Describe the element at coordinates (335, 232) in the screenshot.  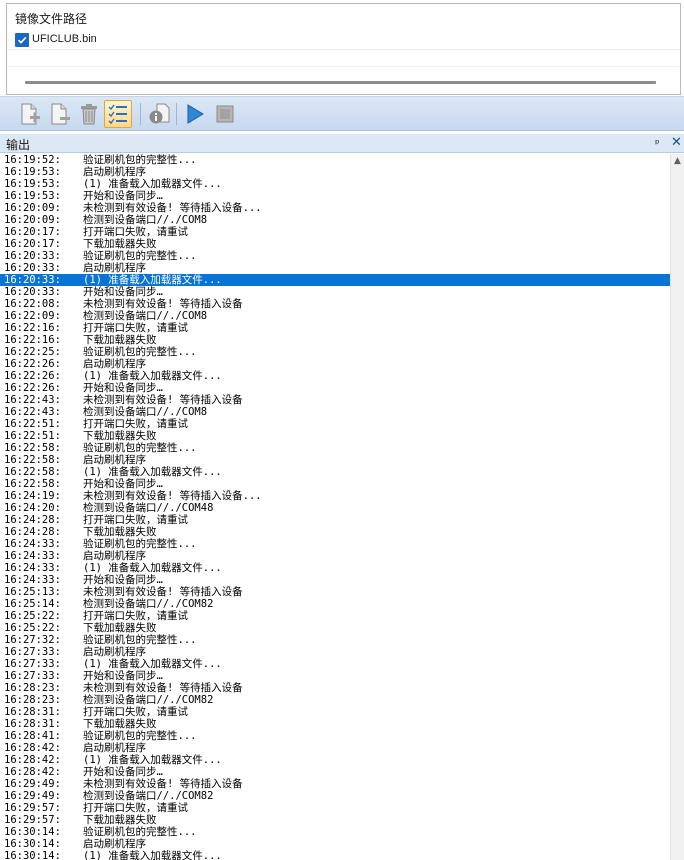
I see `log-row: 16:20:17: 打开端口失败，请重试` at that location.